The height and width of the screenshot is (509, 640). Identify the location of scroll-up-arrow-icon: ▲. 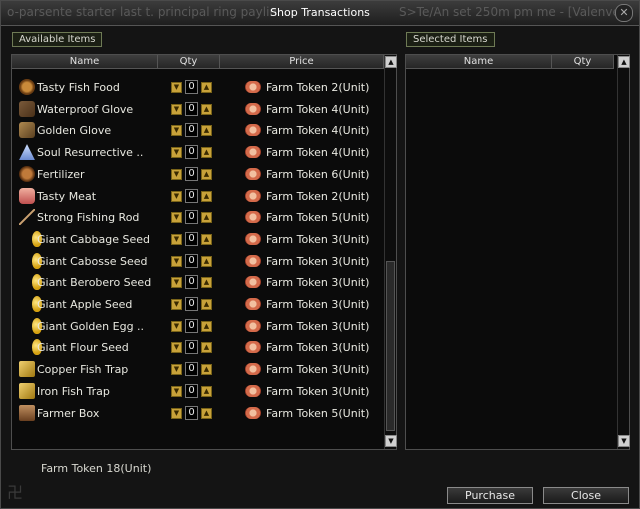
(391, 62).